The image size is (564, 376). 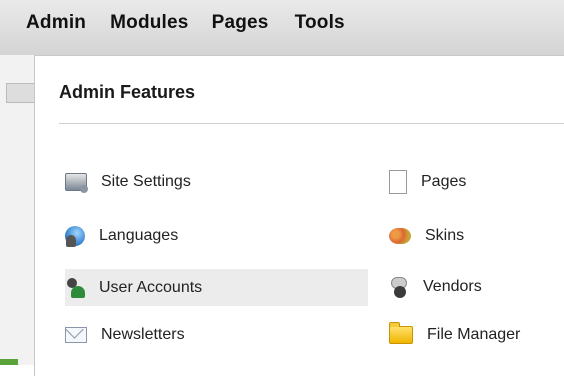 What do you see at coordinates (398, 182) in the screenshot?
I see `page-icon` at bounding box center [398, 182].